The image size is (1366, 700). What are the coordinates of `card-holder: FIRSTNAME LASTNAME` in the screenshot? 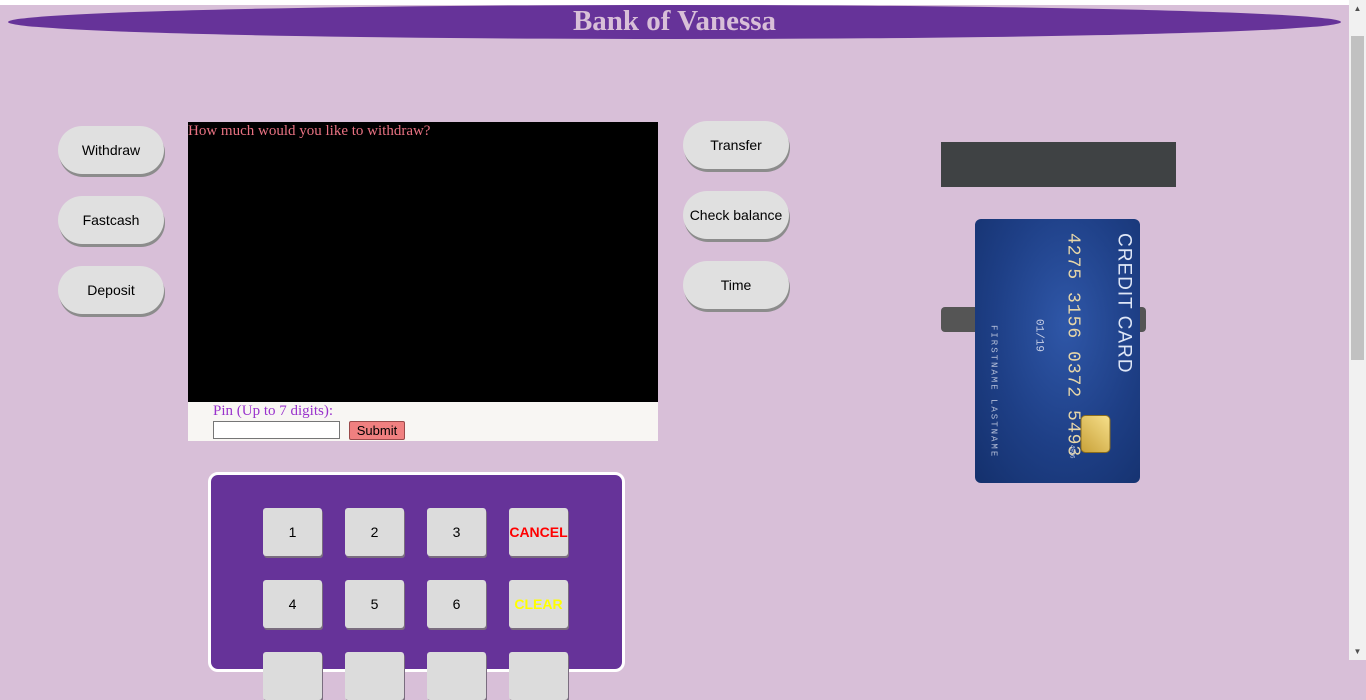 It's located at (993, 392).